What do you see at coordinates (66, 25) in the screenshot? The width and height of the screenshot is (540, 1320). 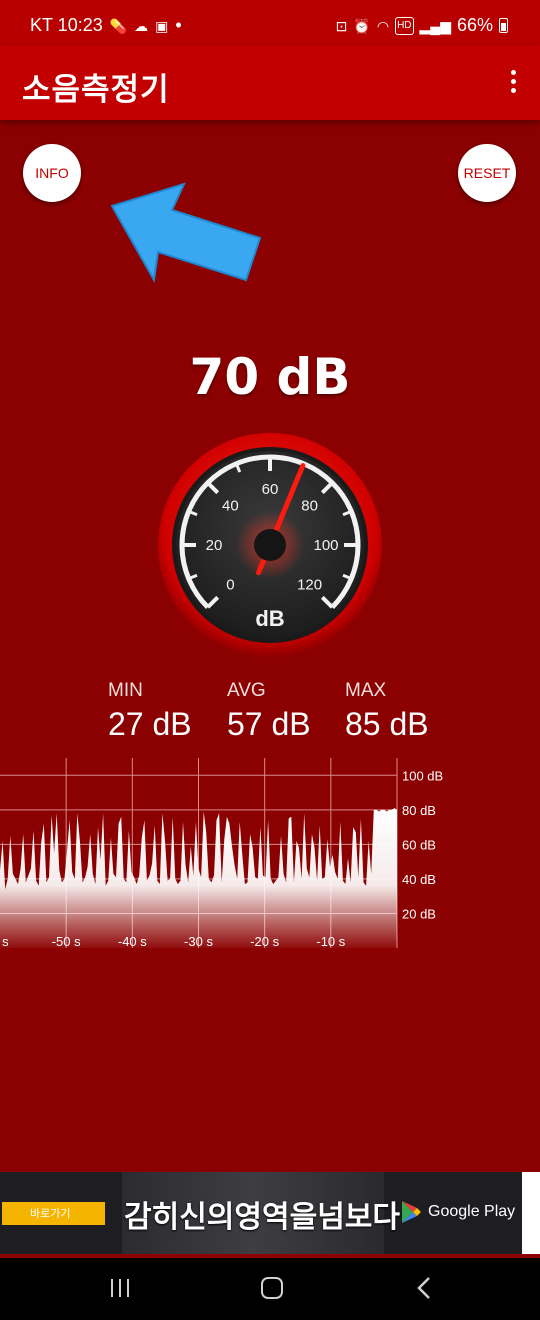 I see `carrier-time: KT 10:23` at bounding box center [66, 25].